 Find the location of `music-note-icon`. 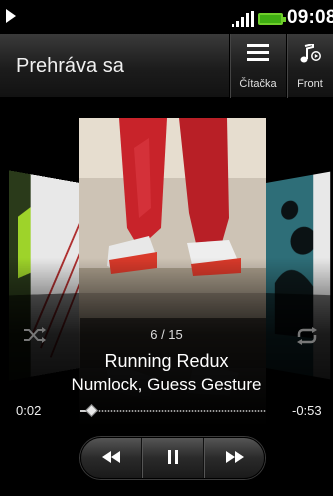

music-note-icon is located at coordinates (310, 55).